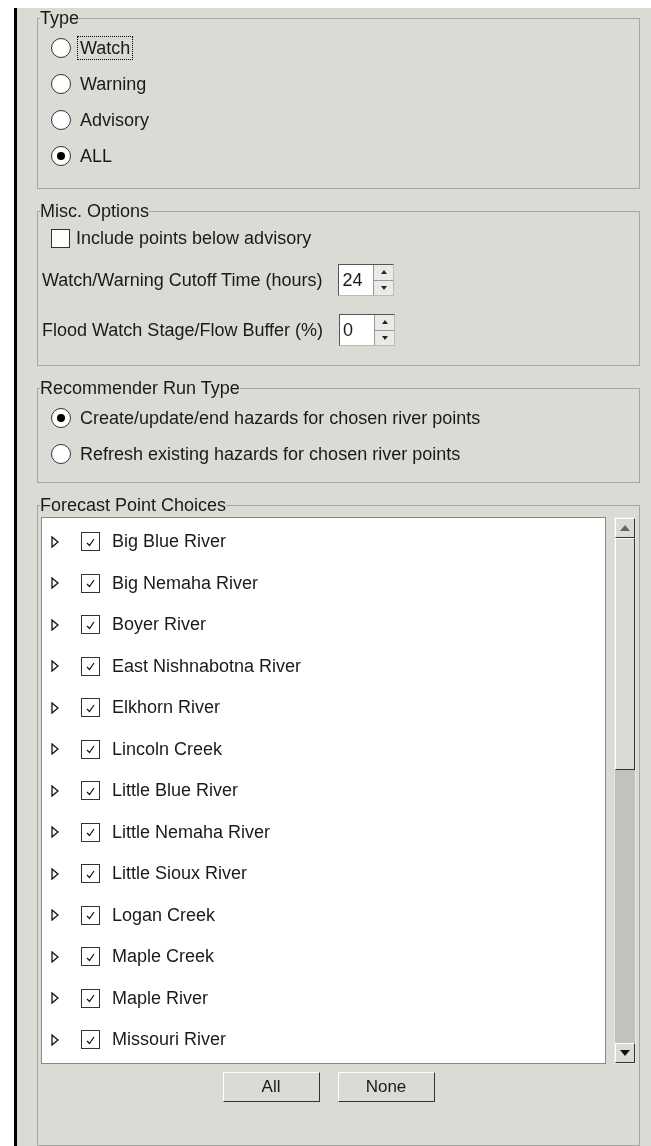 The width and height of the screenshot is (651, 1146). Describe the element at coordinates (175, 791) in the screenshot. I see `tree-item-label: Little Blue River` at that location.